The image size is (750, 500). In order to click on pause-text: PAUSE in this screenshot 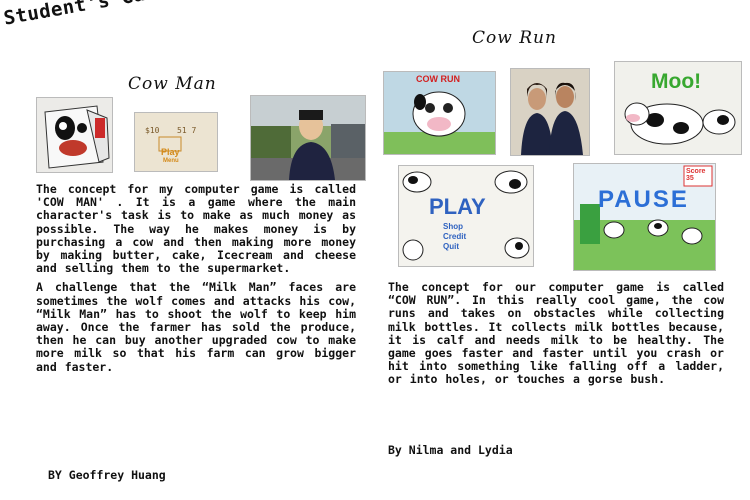, I will do `click(643, 199)`.